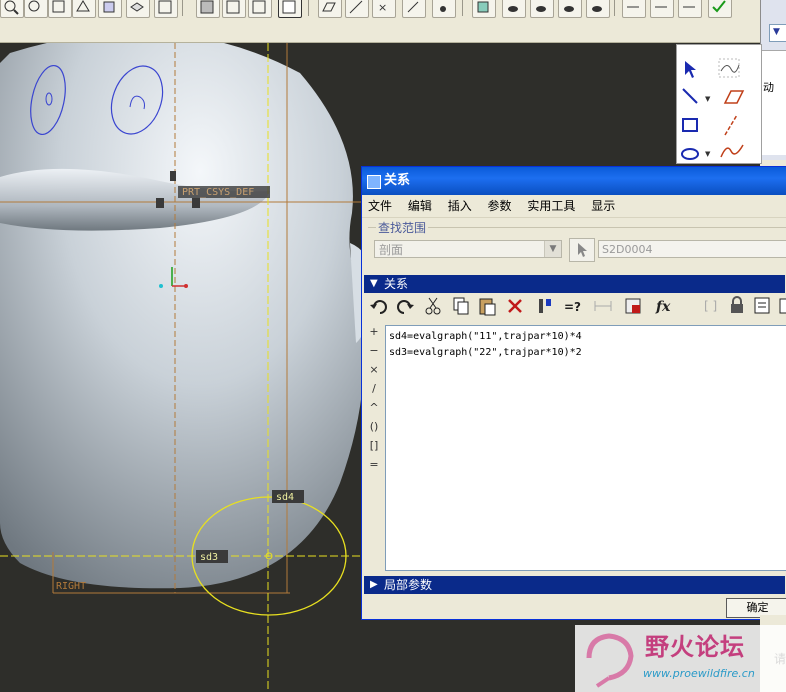 Image resolution: width=786 pixels, height=692 pixels. I want to click on lock-icon, so click(737, 307).